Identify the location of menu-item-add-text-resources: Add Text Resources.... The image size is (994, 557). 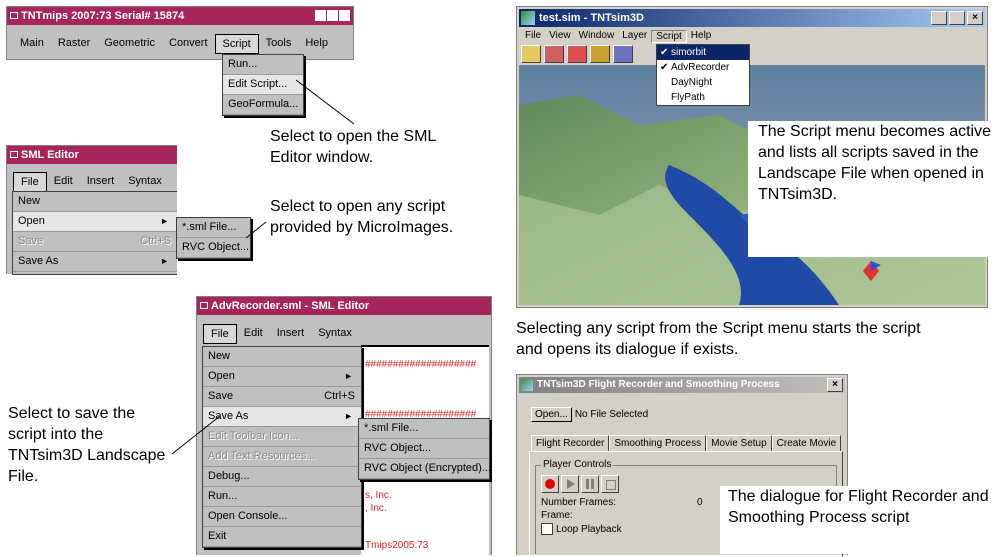
(282, 457).